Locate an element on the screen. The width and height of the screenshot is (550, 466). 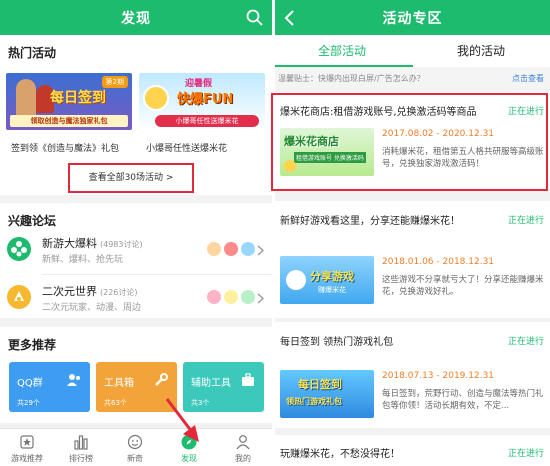
tip-link: 点击查看 is located at coordinates (528, 78).